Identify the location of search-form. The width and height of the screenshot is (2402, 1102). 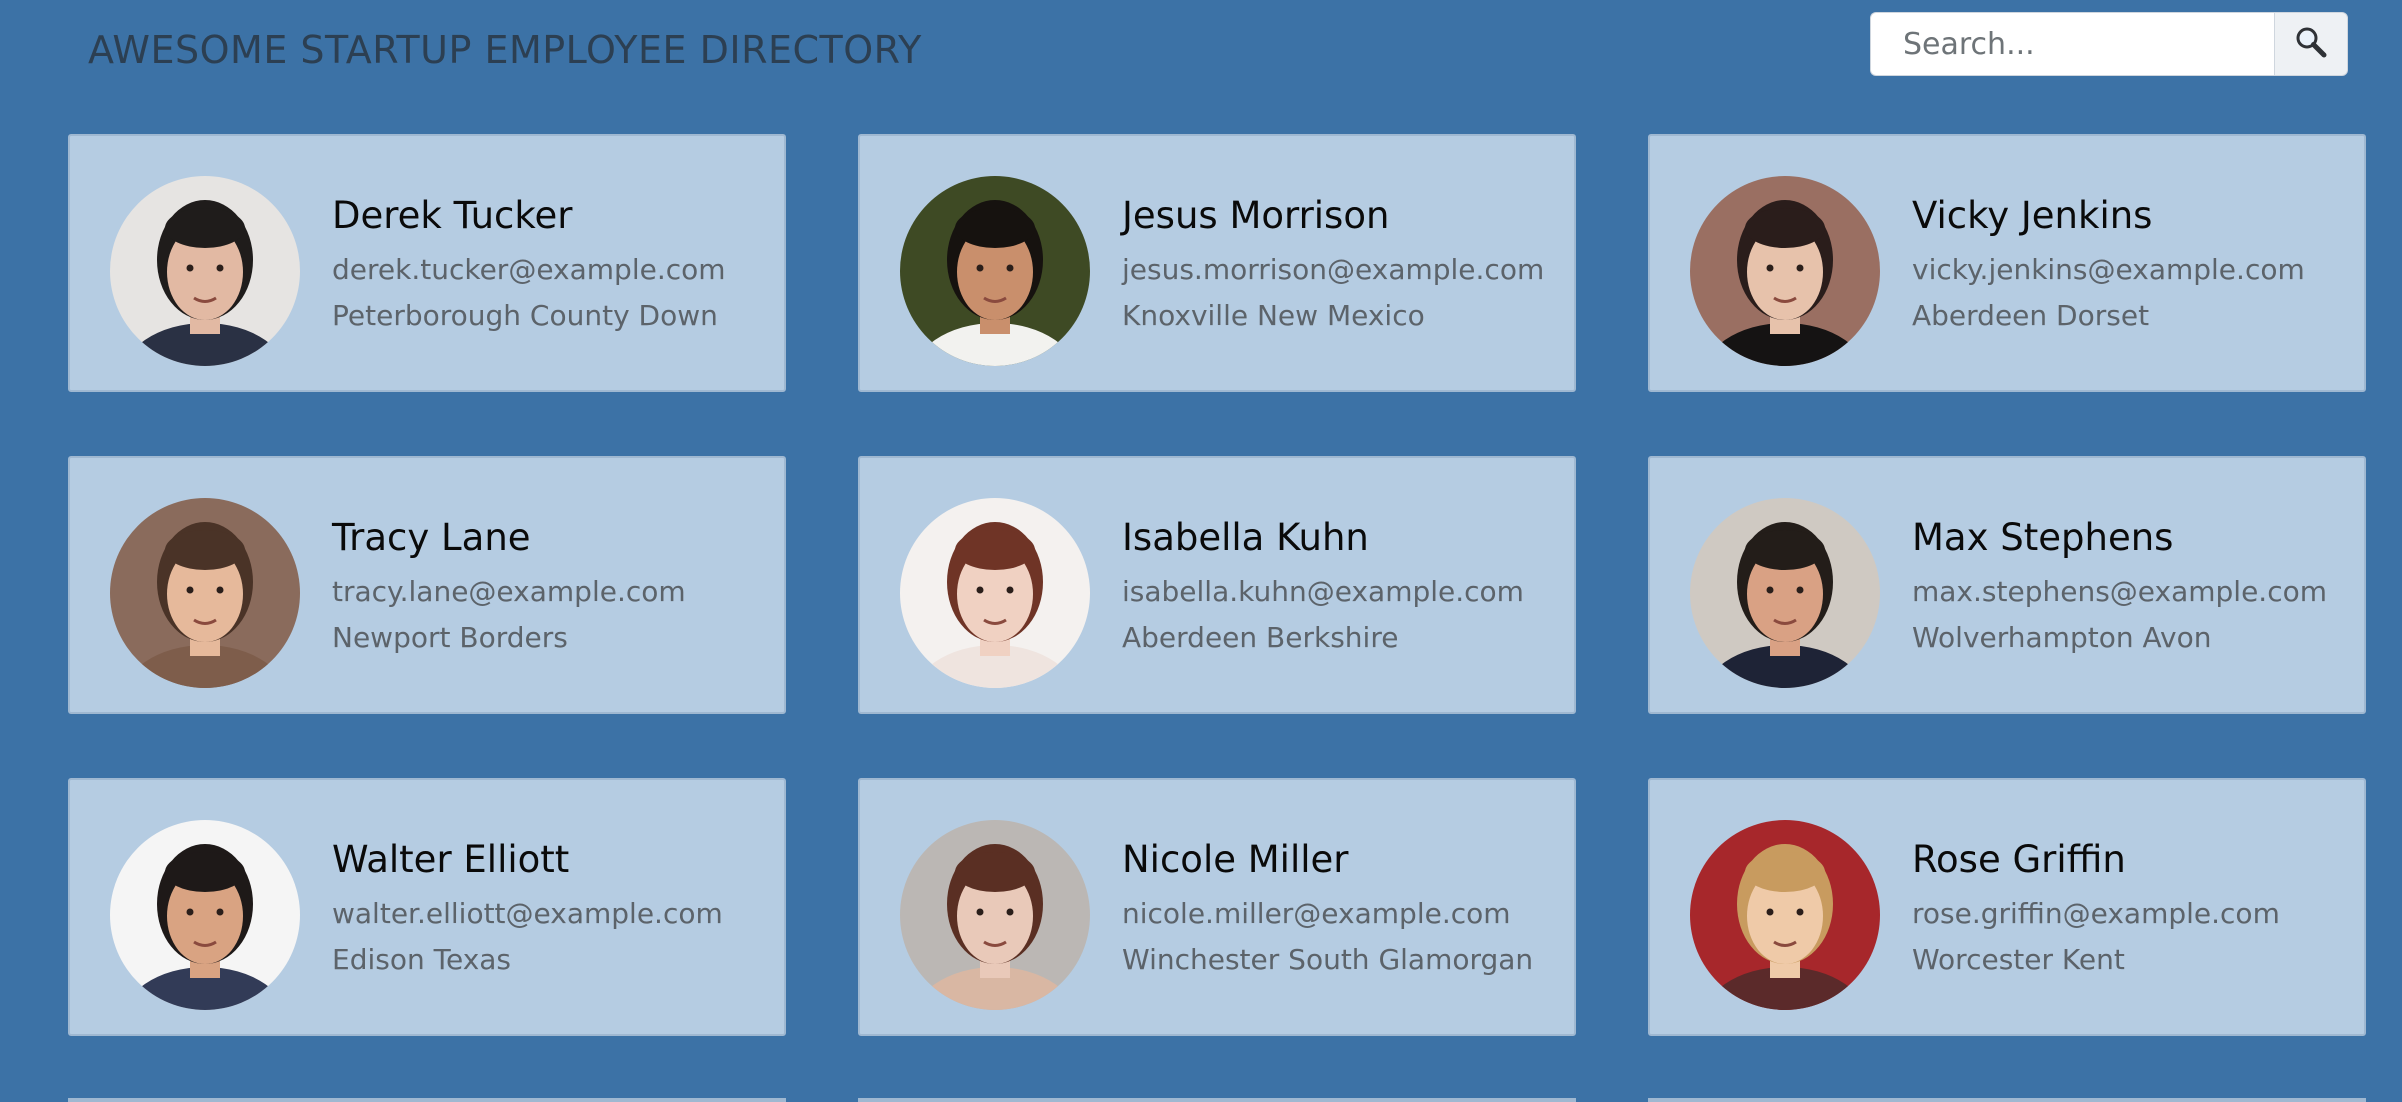
(2109, 44).